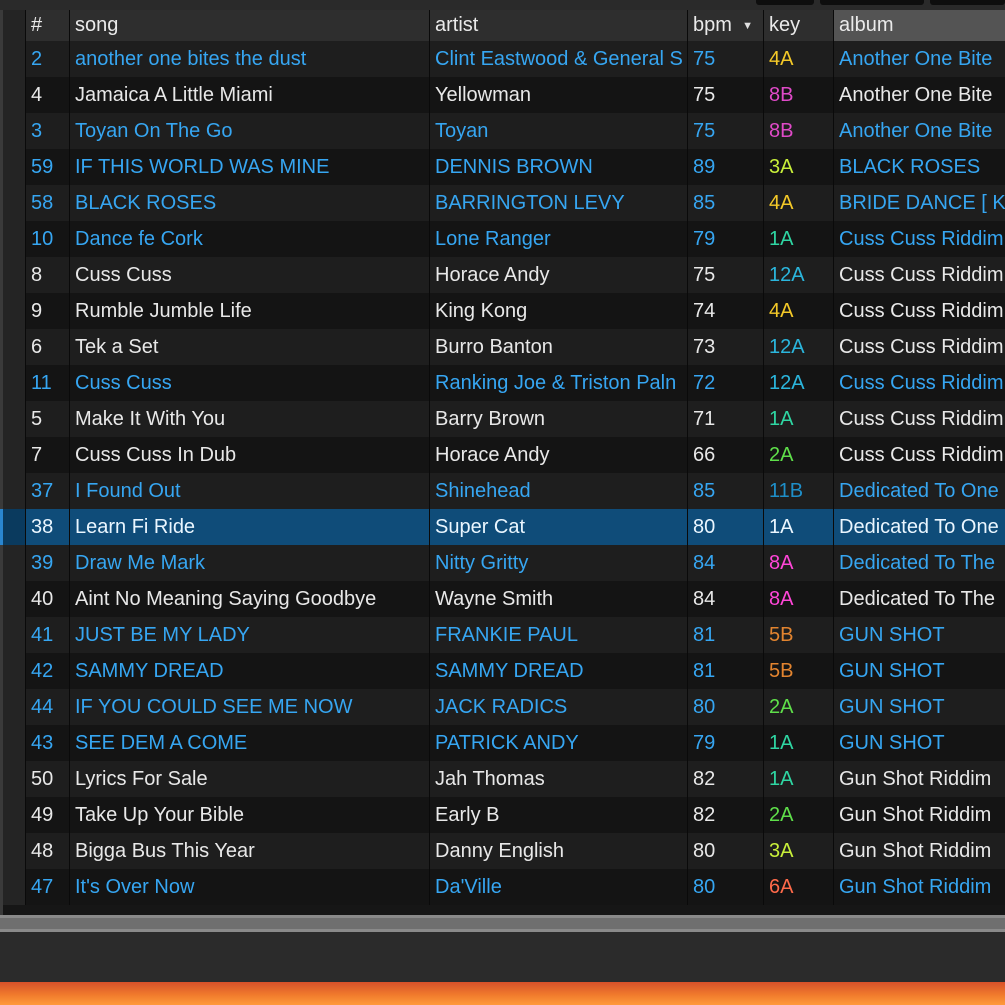 This screenshot has width=1005, height=1005. Describe the element at coordinates (559, 347) in the screenshot. I see `cell-artist: Burro Banton` at that location.